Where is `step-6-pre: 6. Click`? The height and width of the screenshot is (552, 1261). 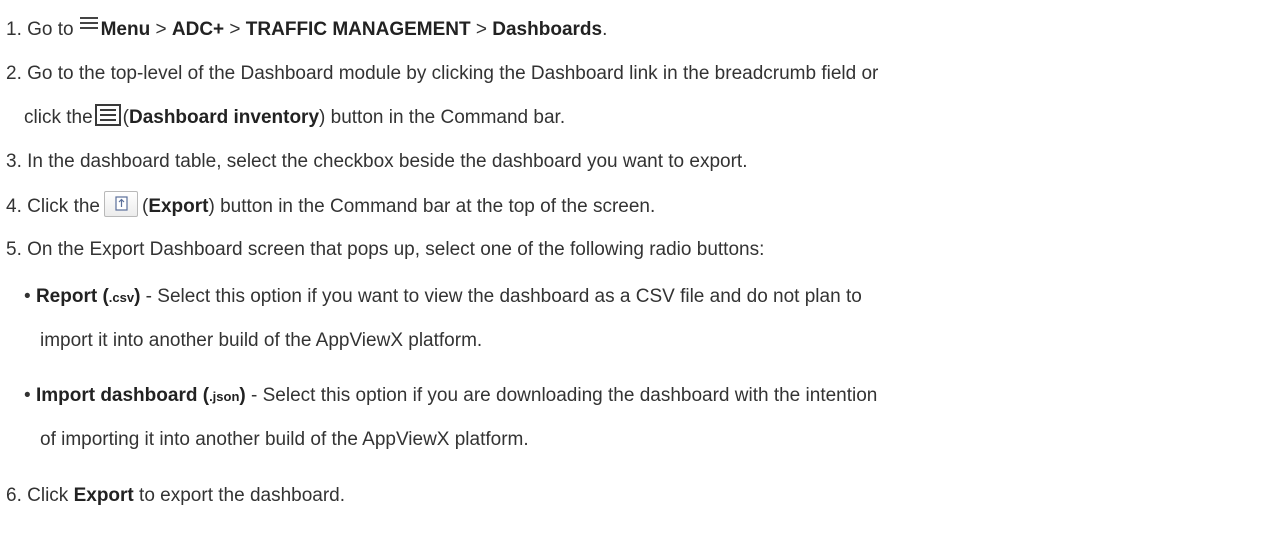
step-6-pre: 6. Click is located at coordinates (40, 495).